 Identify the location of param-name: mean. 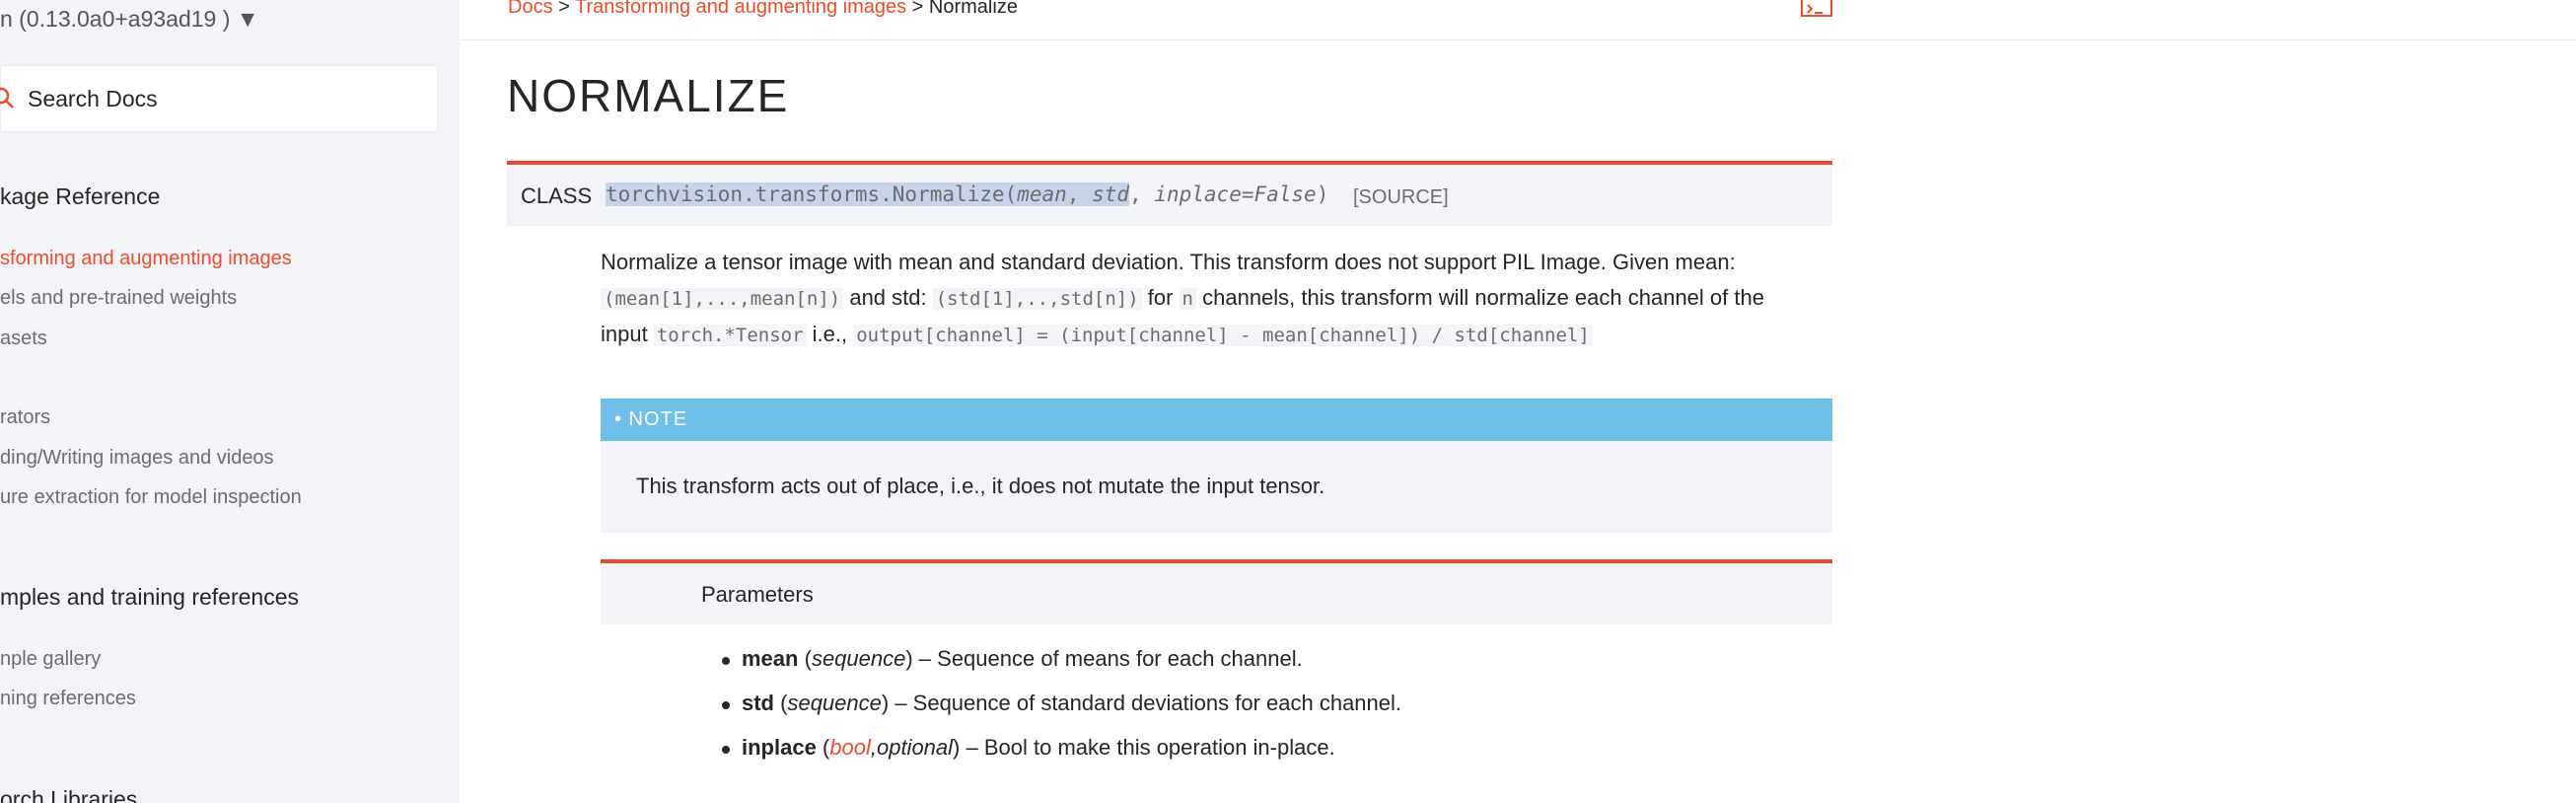
(770, 659).